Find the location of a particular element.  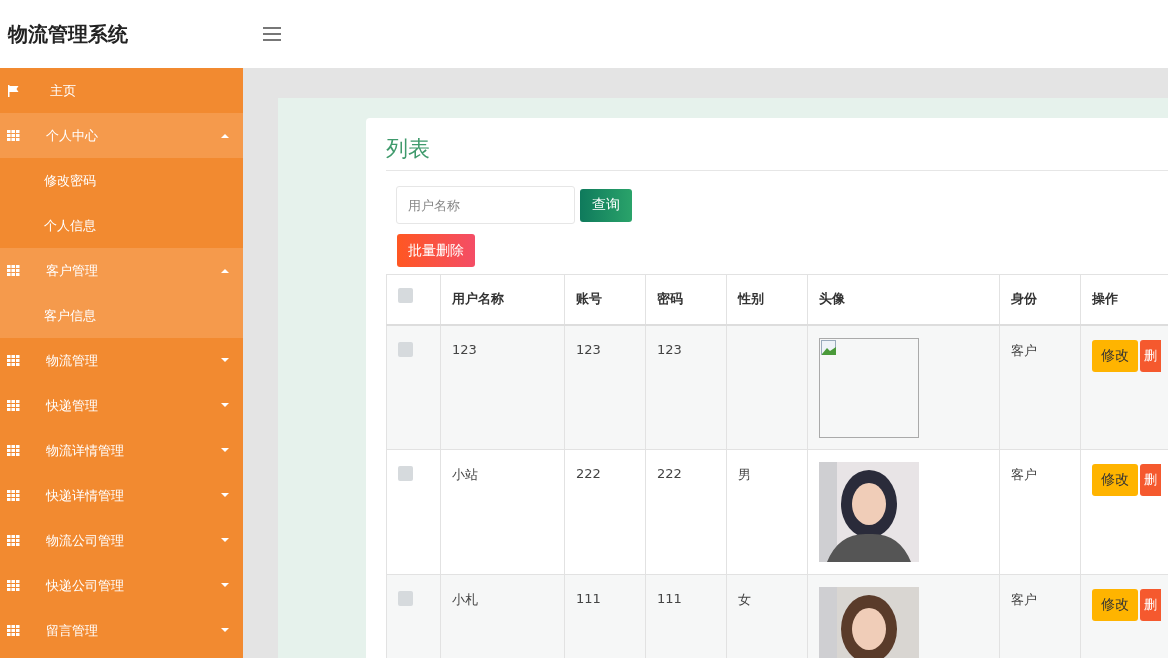

sidebar-item: 物流详情管理 is located at coordinates (121, 450).